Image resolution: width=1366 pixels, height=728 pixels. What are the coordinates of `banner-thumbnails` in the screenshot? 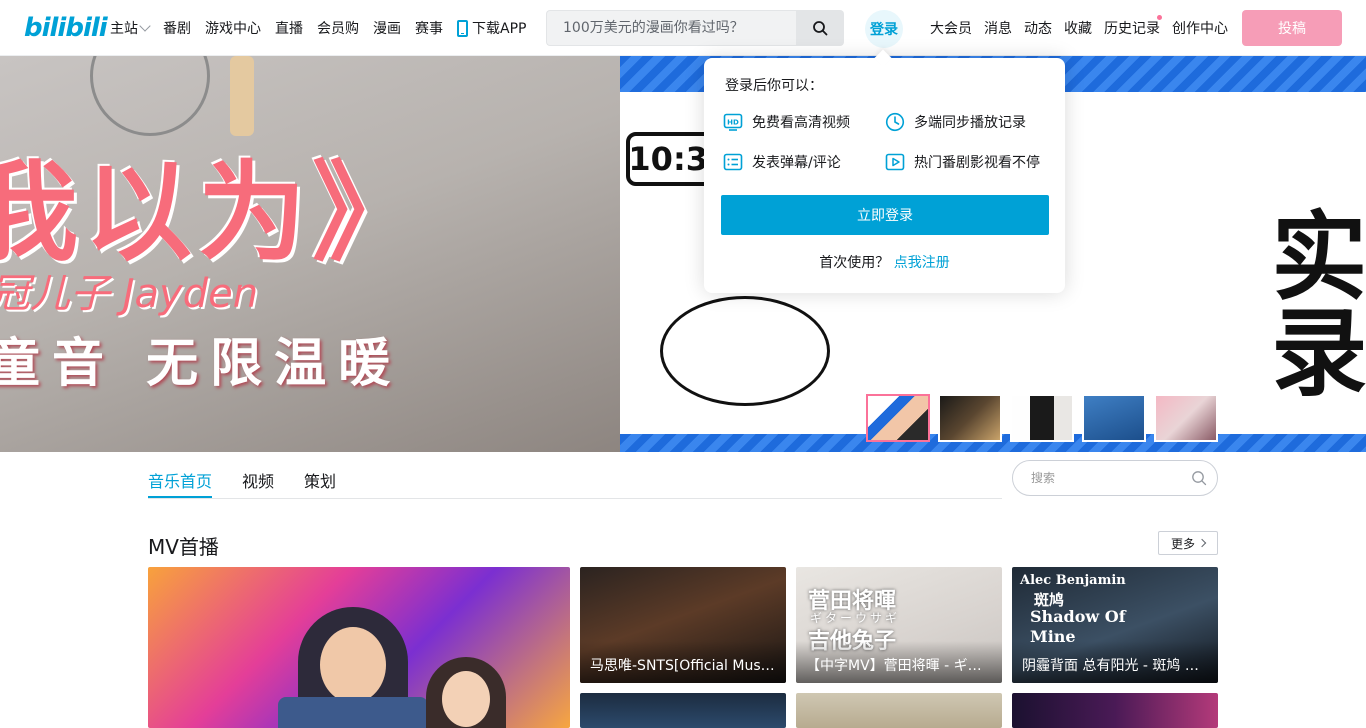 It's located at (1046, 418).